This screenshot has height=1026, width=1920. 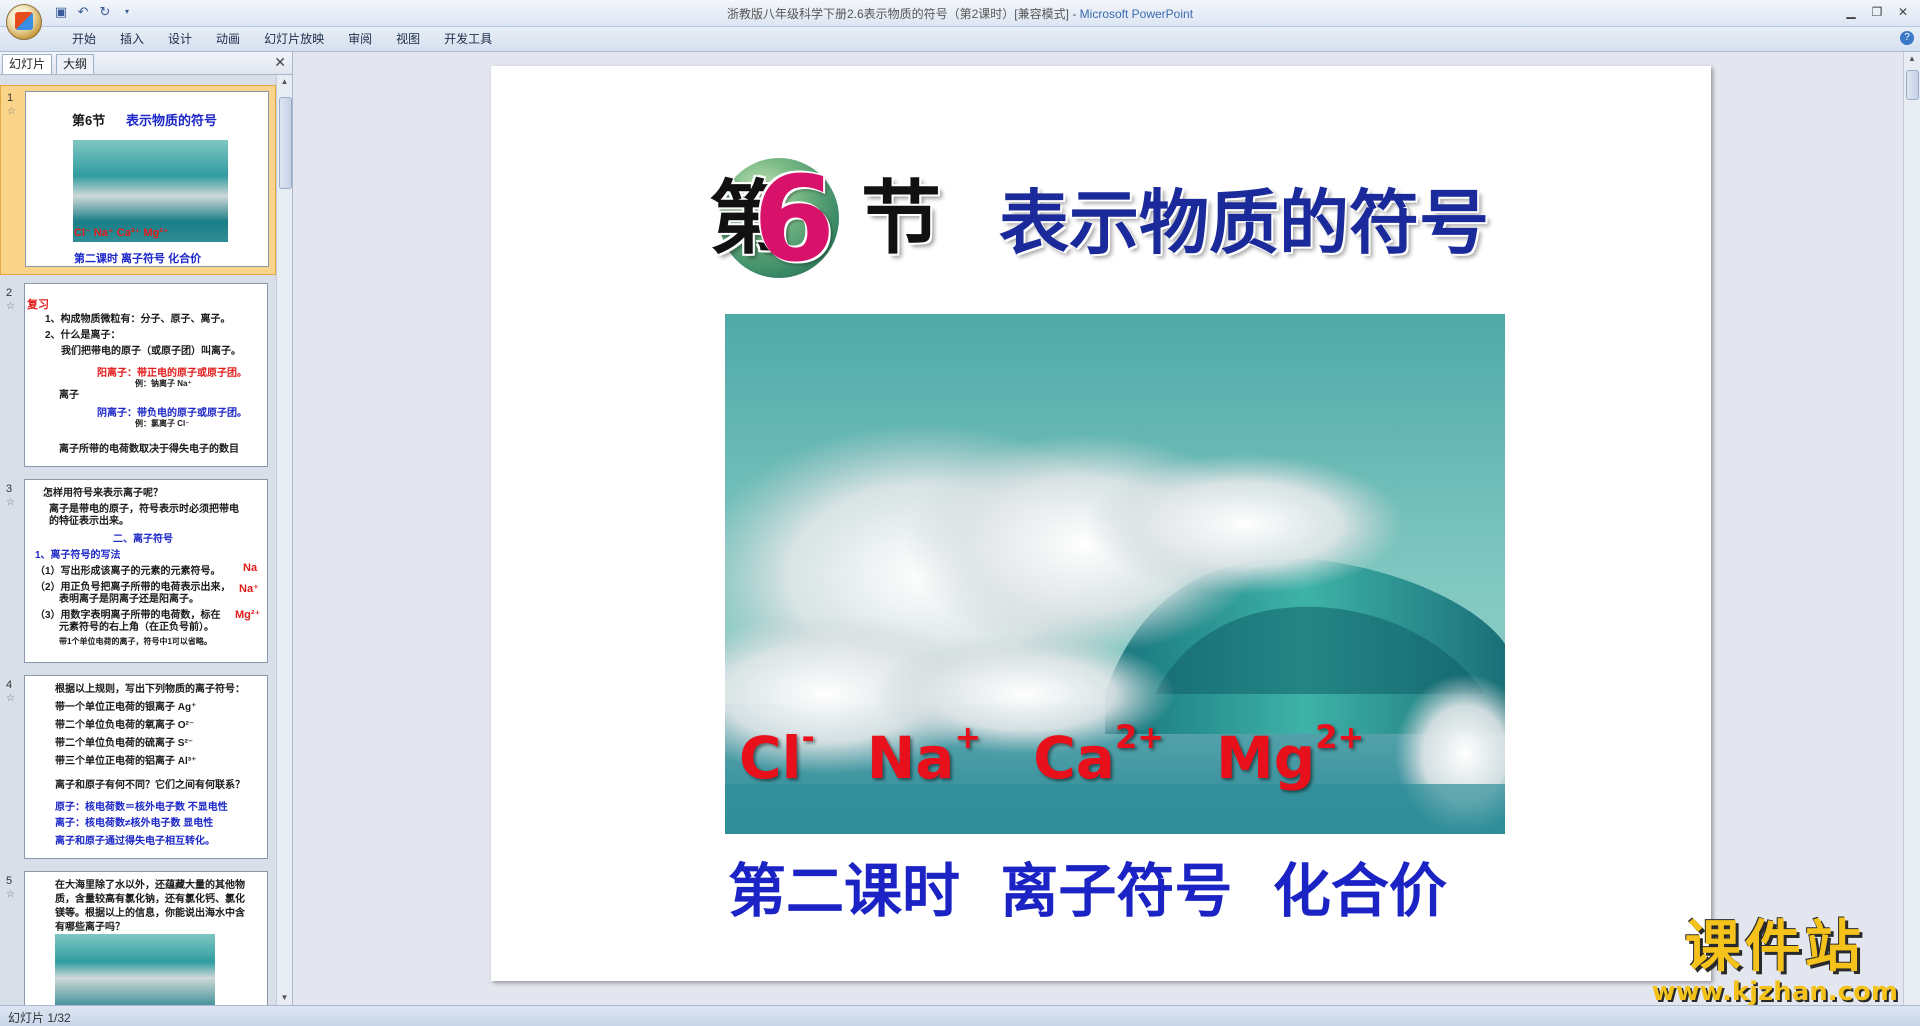 What do you see at coordinates (27, 64) in the screenshot?
I see `tab-slides: 幻灯片` at bounding box center [27, 64].